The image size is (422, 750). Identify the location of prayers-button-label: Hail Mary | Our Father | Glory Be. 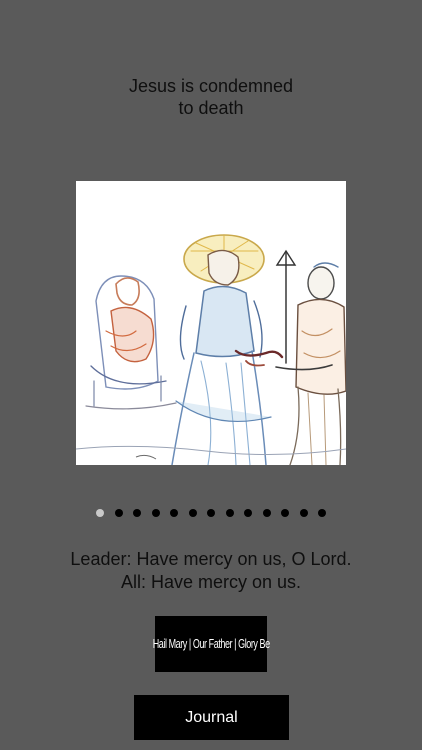
(211, 644).